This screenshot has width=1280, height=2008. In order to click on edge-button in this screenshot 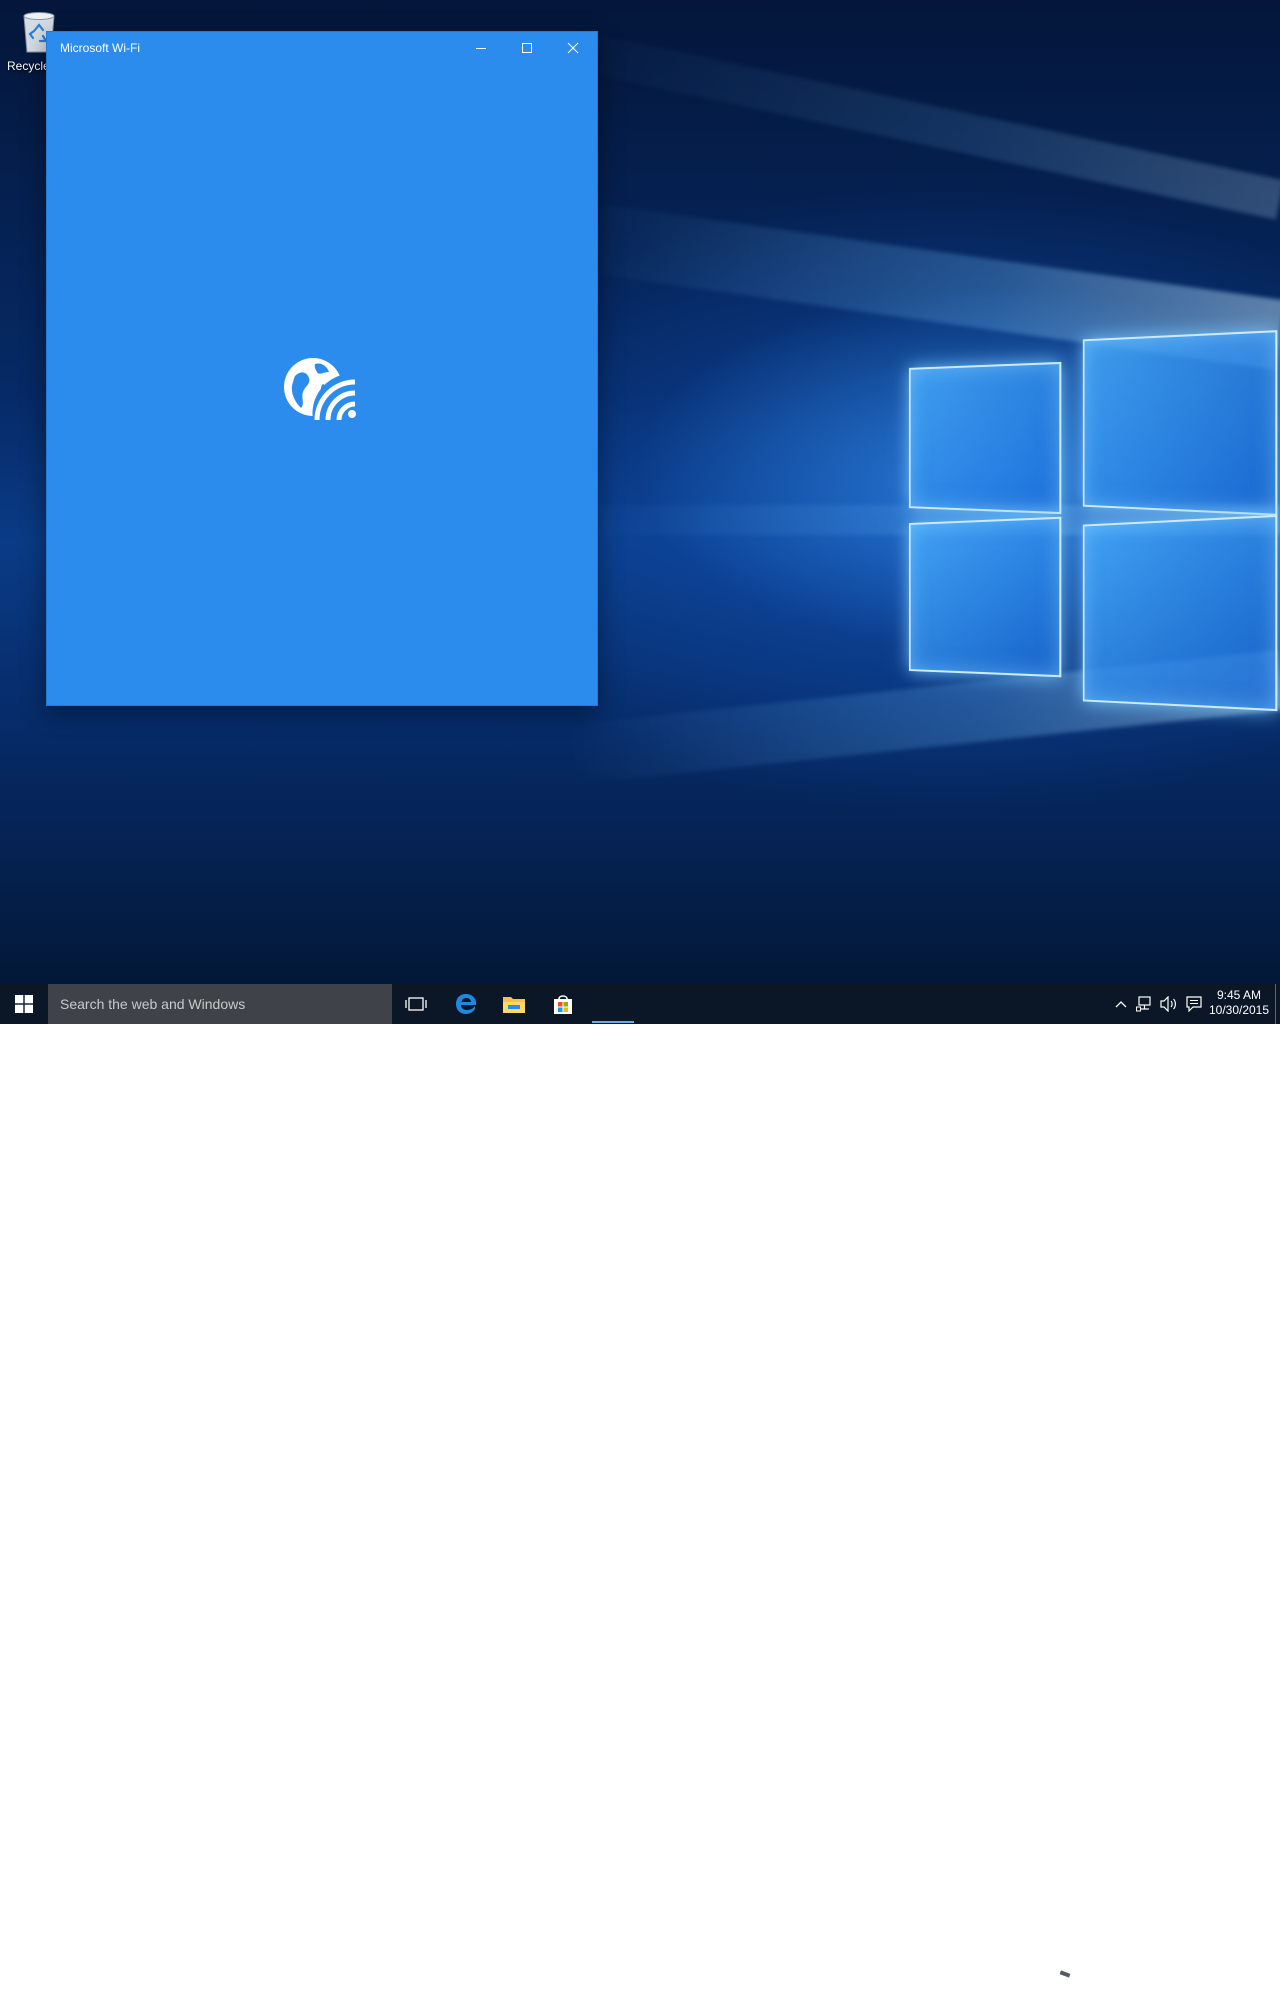, I will do `click(466, 1004)`.